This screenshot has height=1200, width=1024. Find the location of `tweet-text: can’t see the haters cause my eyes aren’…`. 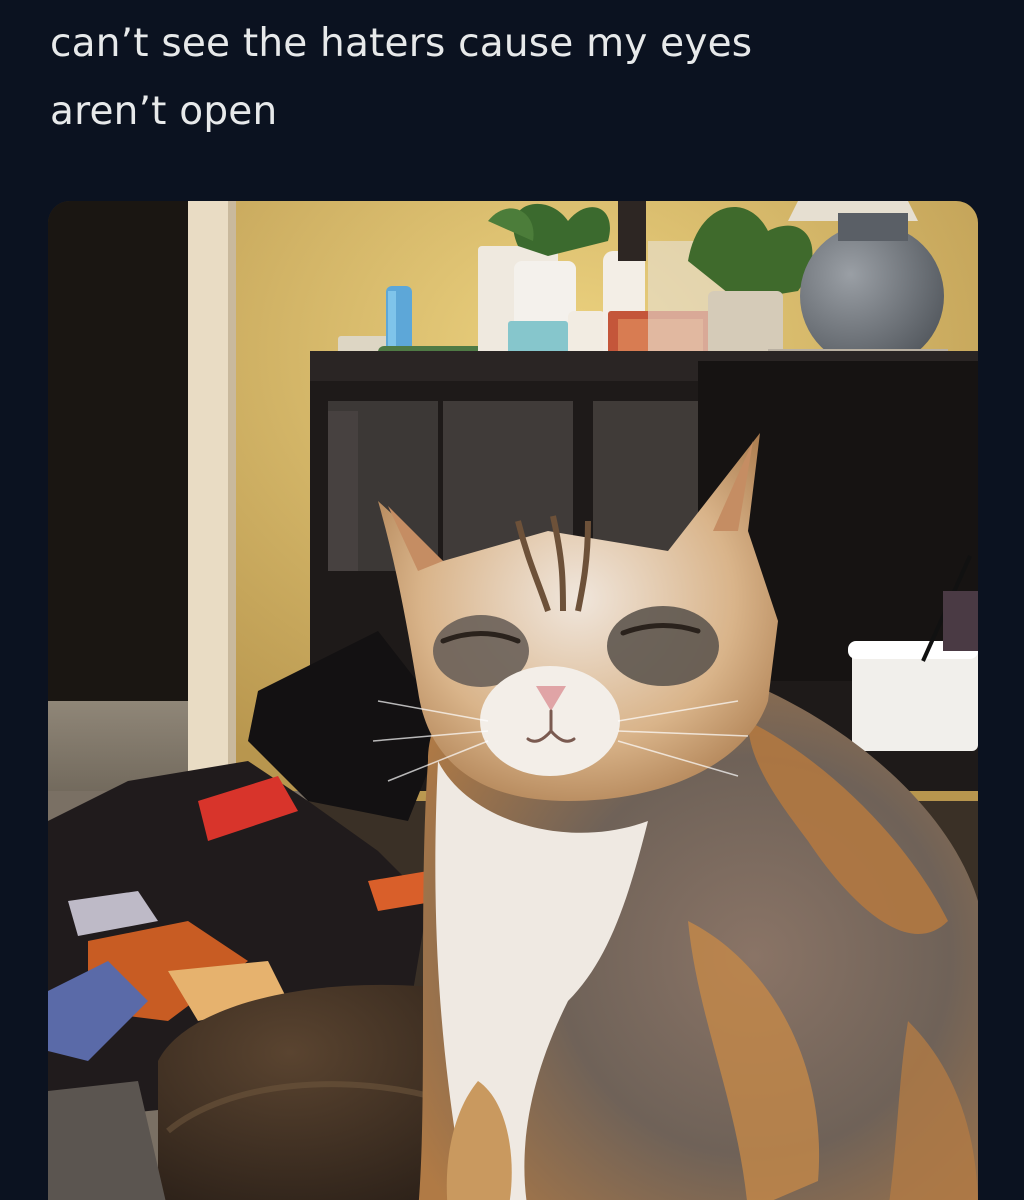

tweet-text: can’t see the haters cause my eyes aren’… is located at coordinates (500, 78).